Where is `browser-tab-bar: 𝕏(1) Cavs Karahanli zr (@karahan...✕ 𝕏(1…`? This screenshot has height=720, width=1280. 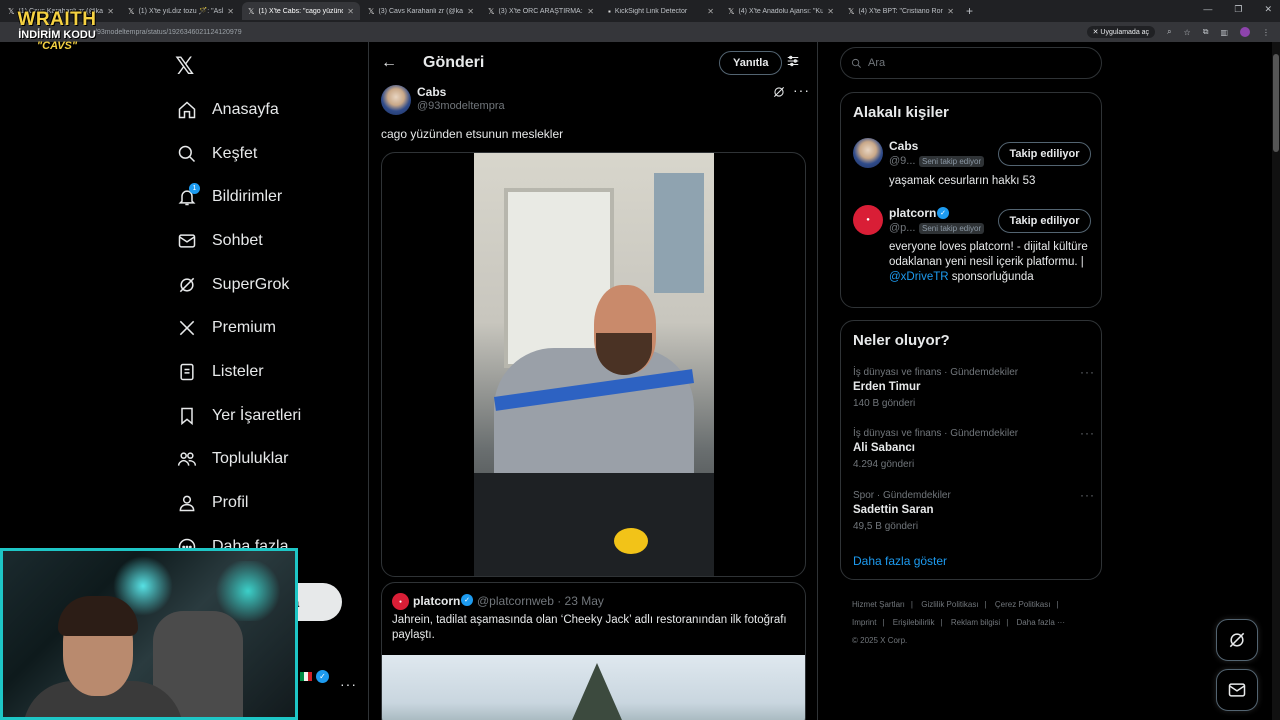
browser-tab-bar: 𝕏(1) Cavs Karahanli zr (@karahan...✕ 𝕏(1… is located at coordinates (640, 11).